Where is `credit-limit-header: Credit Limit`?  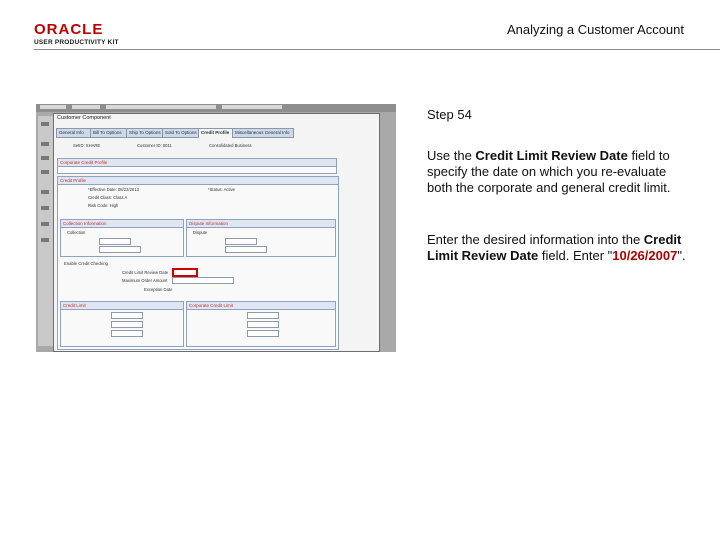 credit-limit-header: Credit Limit is located at coordinates (122, 306).